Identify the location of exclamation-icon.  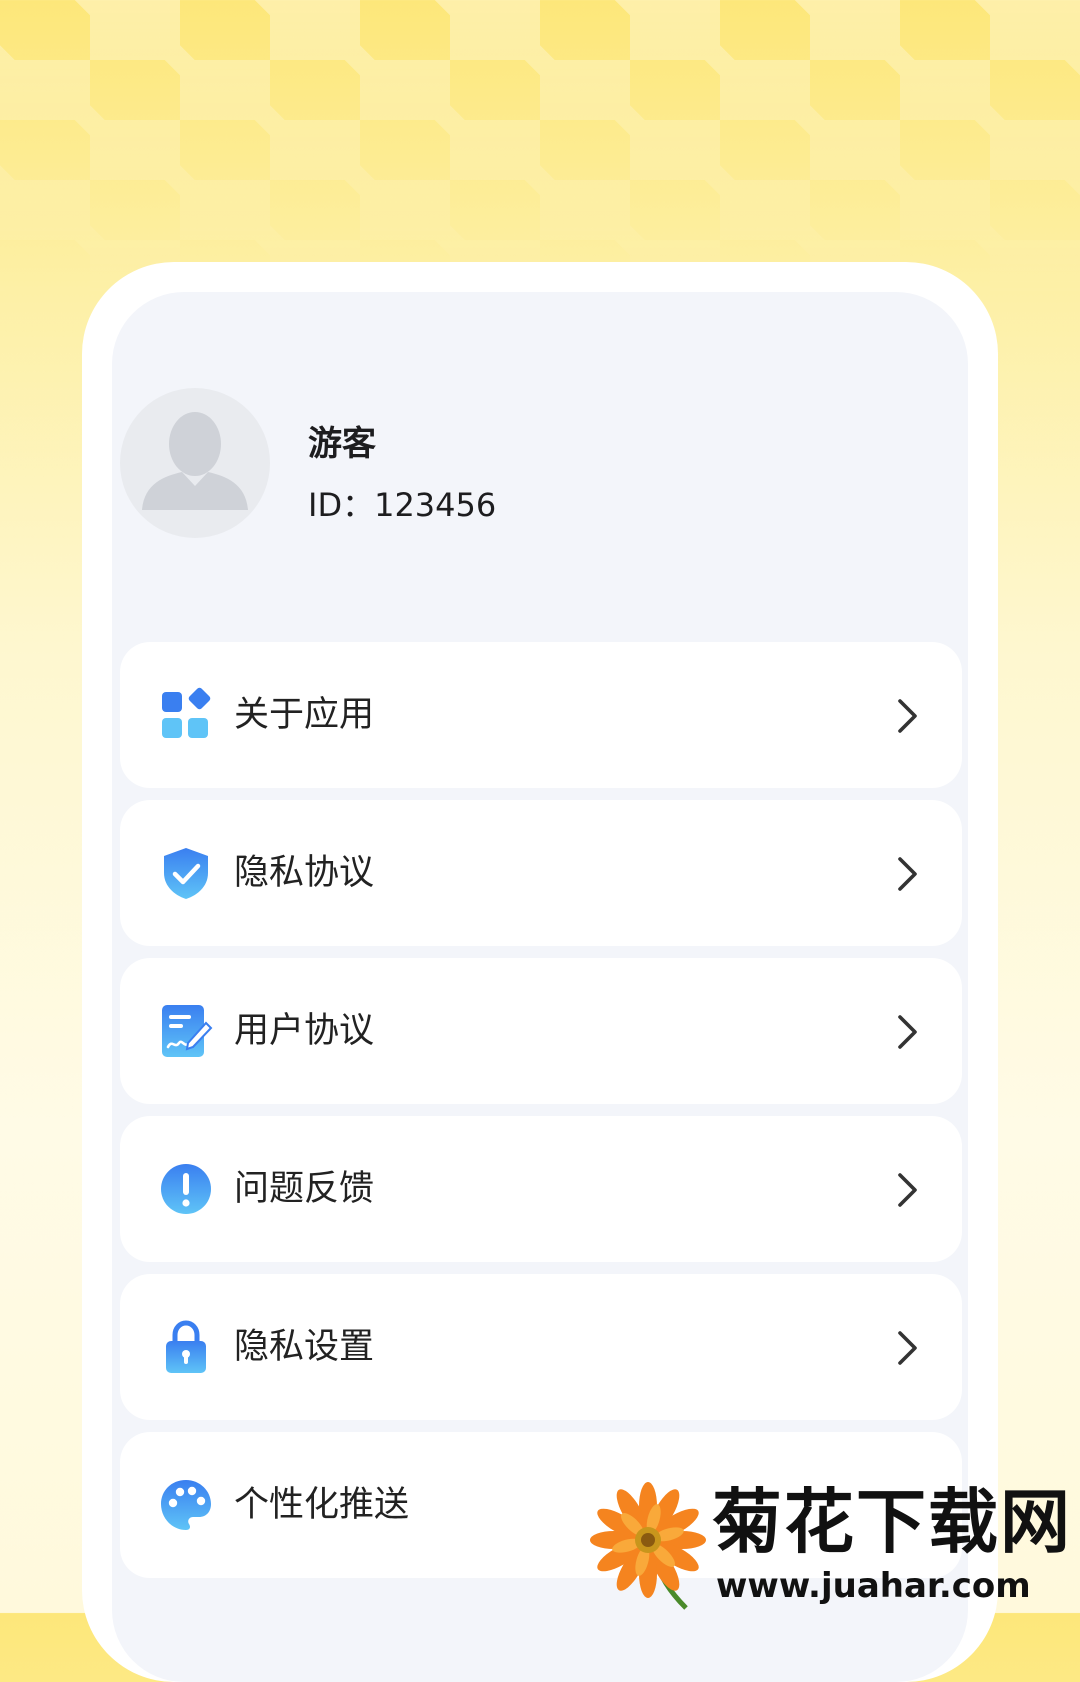
(186, 1189).